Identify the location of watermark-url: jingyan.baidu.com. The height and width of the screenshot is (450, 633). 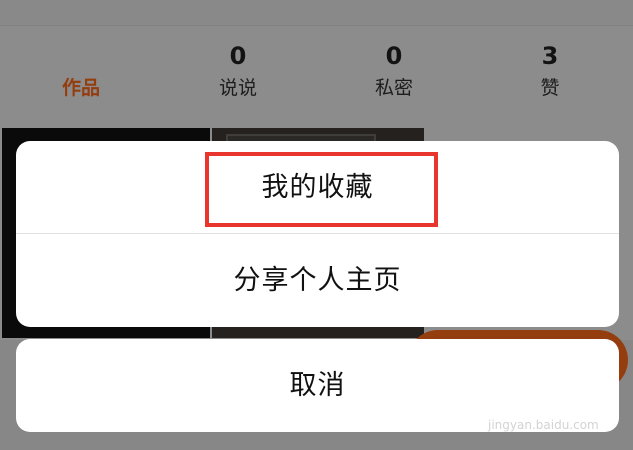
(543, 425).